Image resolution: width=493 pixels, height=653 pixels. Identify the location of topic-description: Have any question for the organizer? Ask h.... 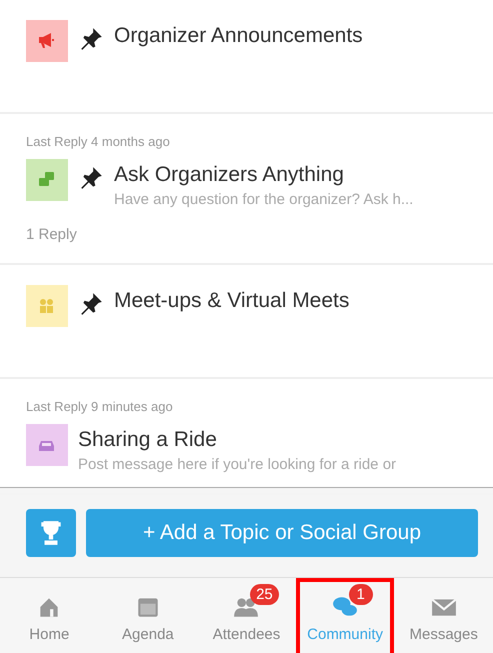
(264, 199).